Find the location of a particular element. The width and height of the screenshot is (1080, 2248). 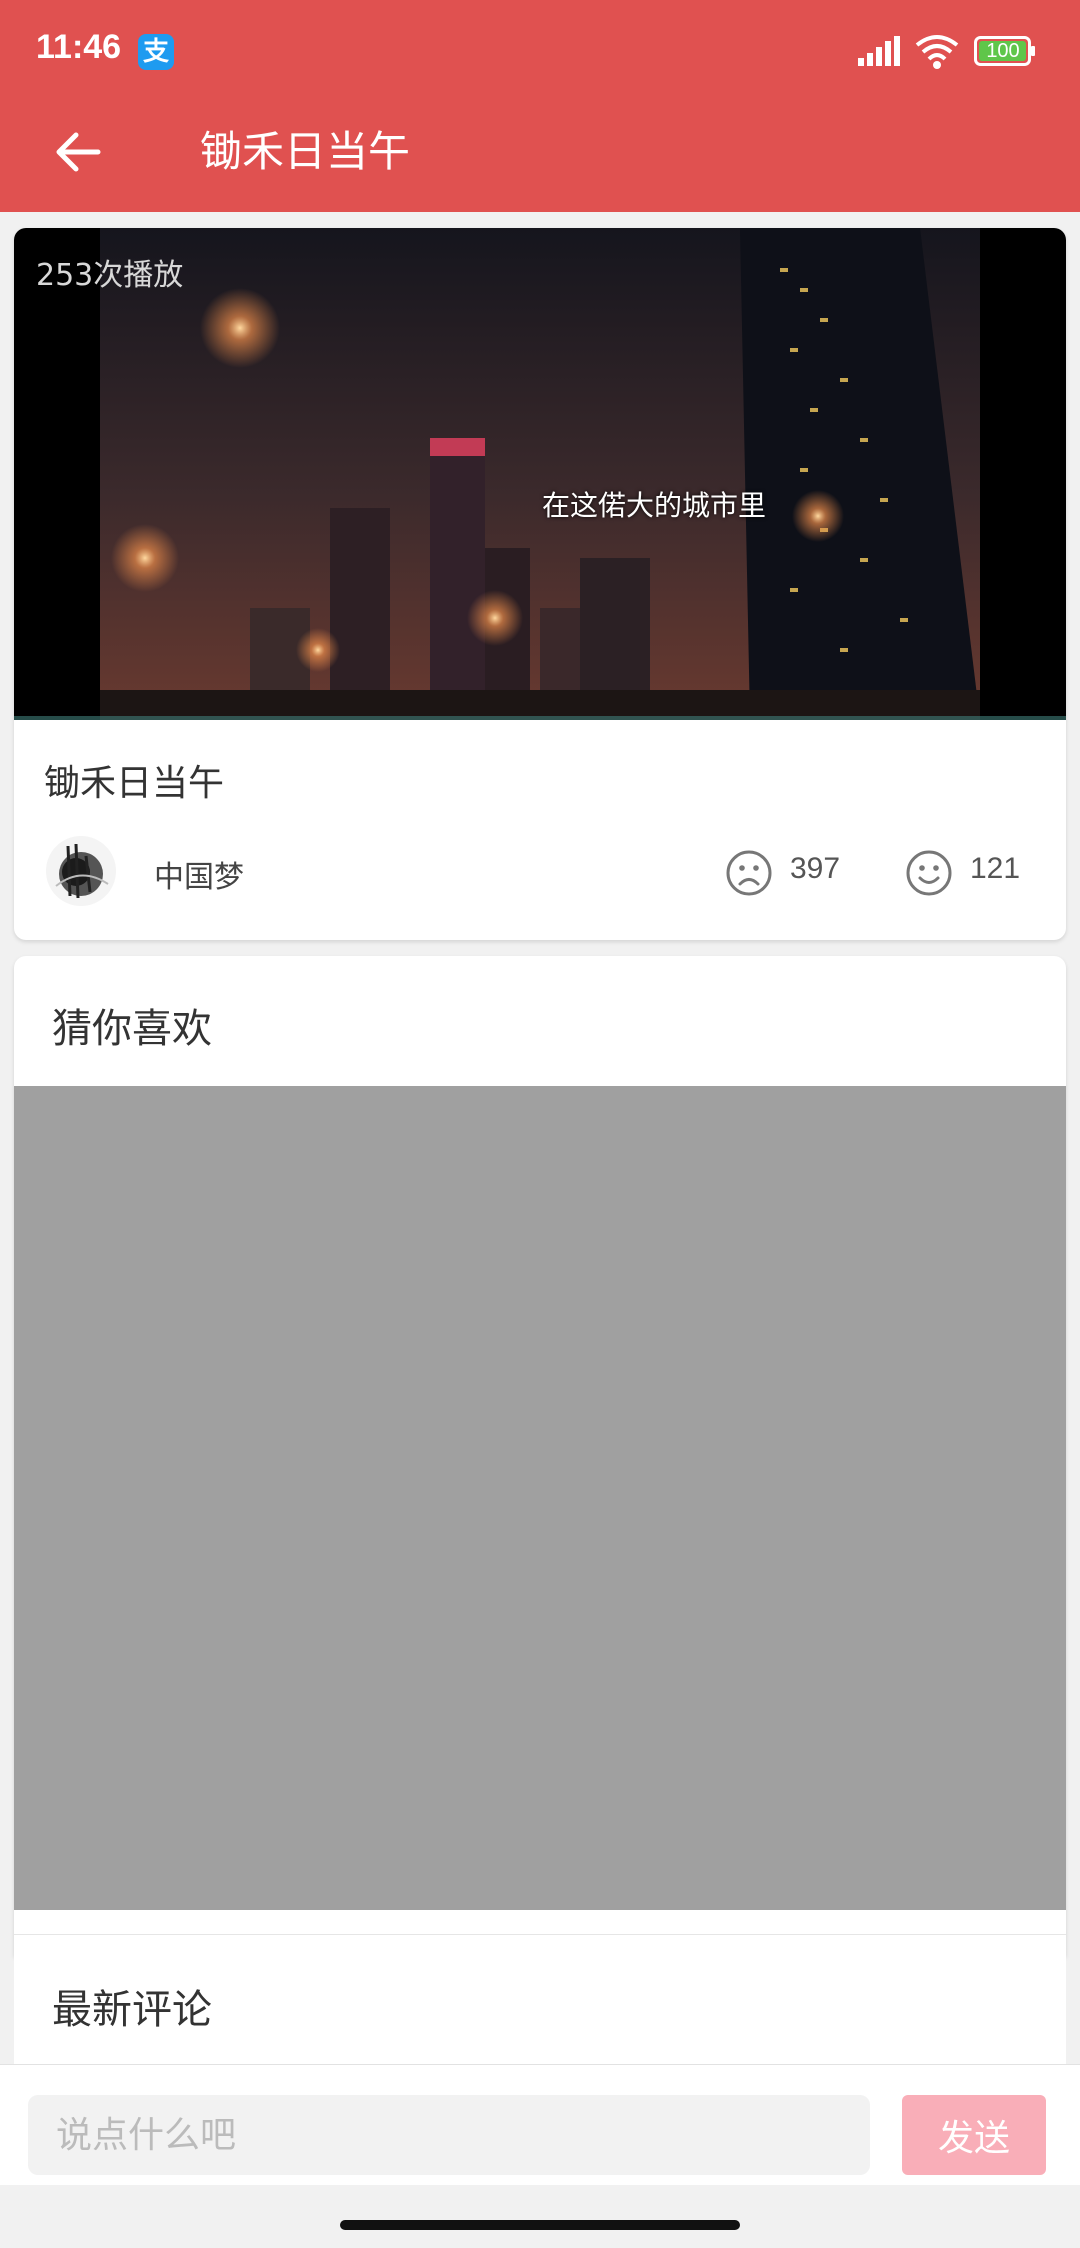

signal-icon is located at coordinates (879, 51).